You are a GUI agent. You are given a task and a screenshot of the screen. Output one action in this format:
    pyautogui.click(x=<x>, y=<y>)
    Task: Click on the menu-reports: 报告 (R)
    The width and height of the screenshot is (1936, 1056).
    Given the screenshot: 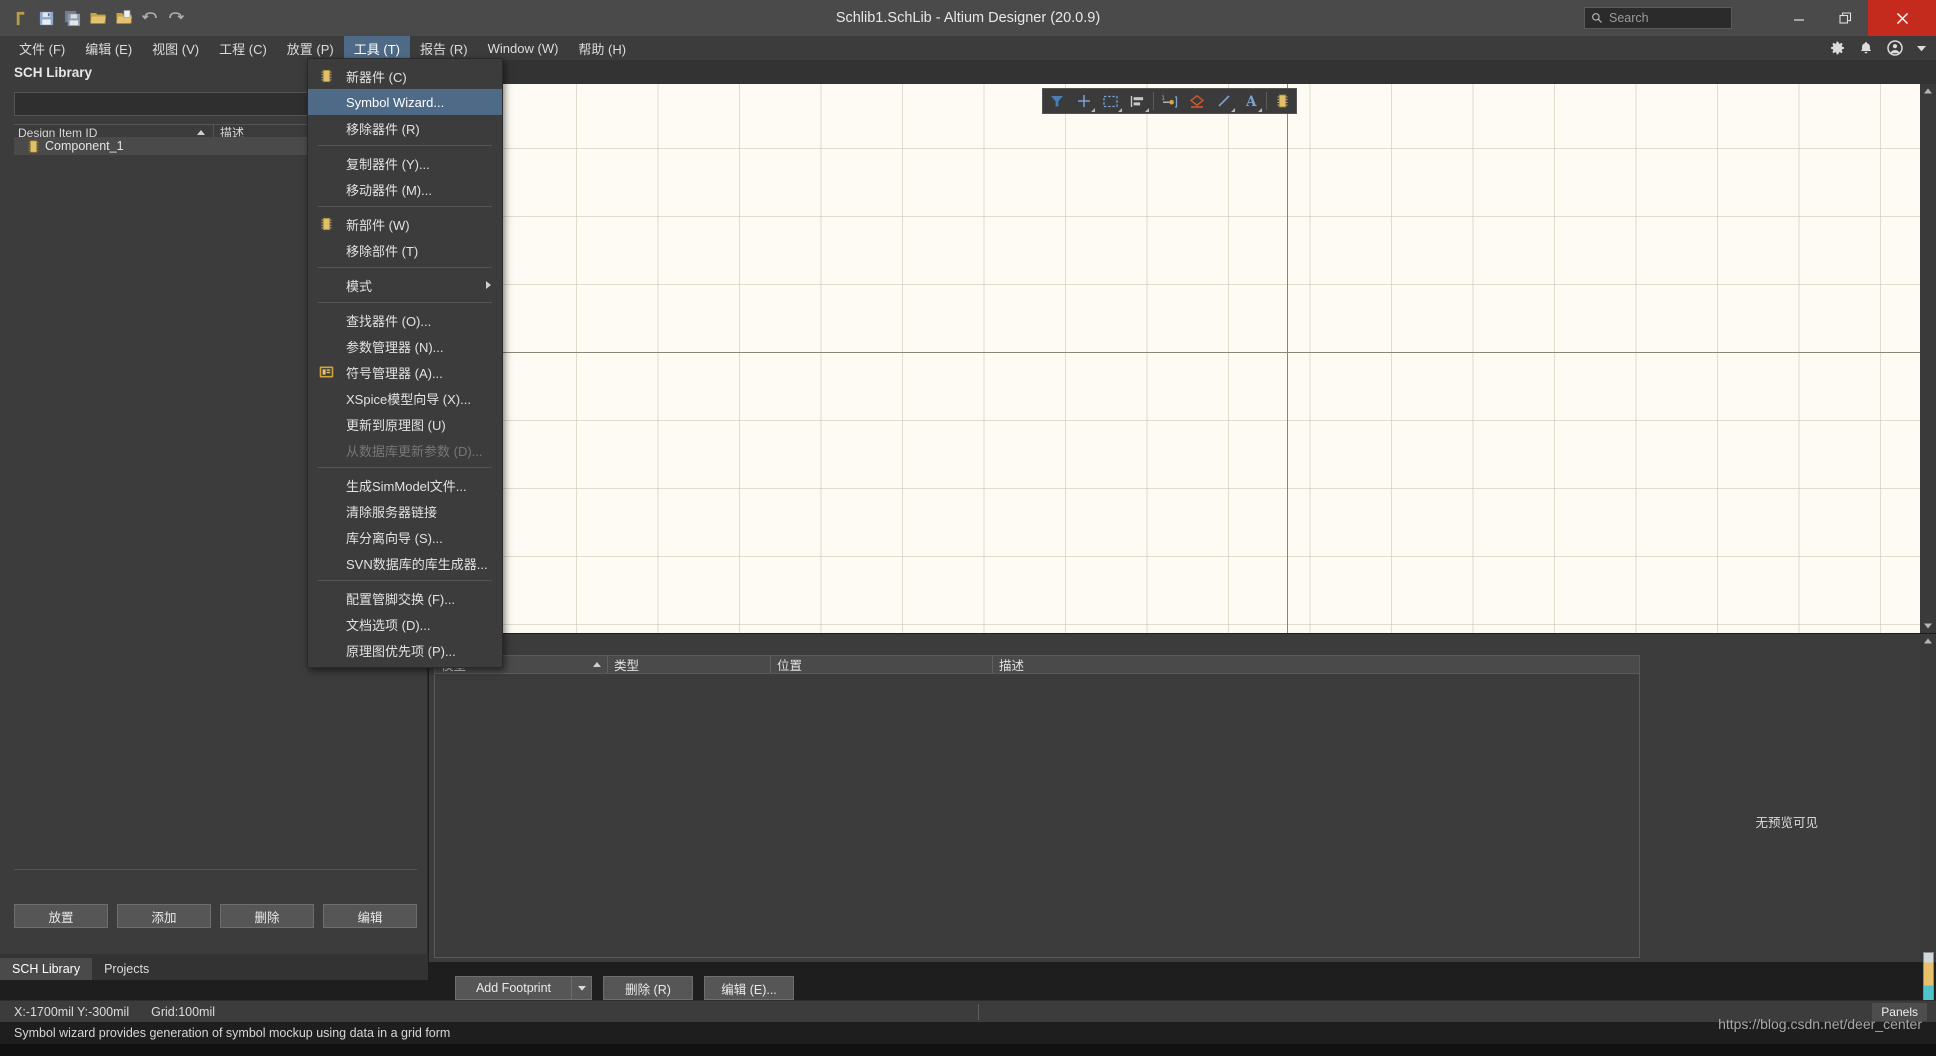 What is the action you would take?
    pyautogui.click(x=444, y=48)
    